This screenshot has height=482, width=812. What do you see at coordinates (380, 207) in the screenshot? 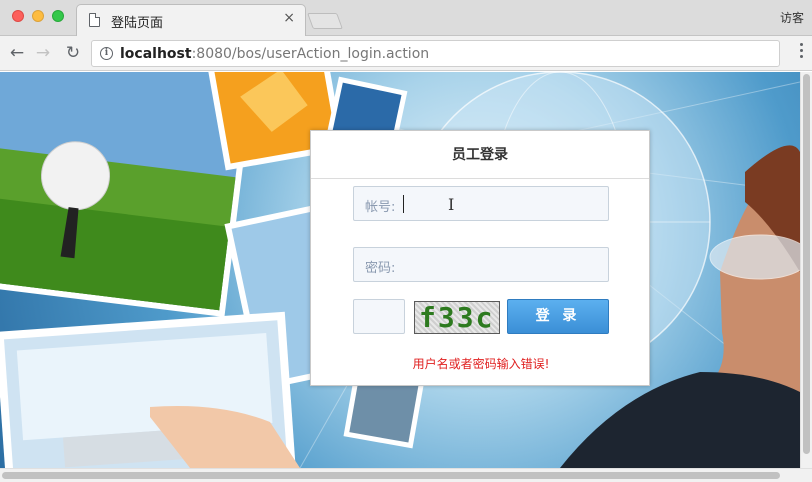
I see `username-label: 帐号:` at bounding box center [380, 207].